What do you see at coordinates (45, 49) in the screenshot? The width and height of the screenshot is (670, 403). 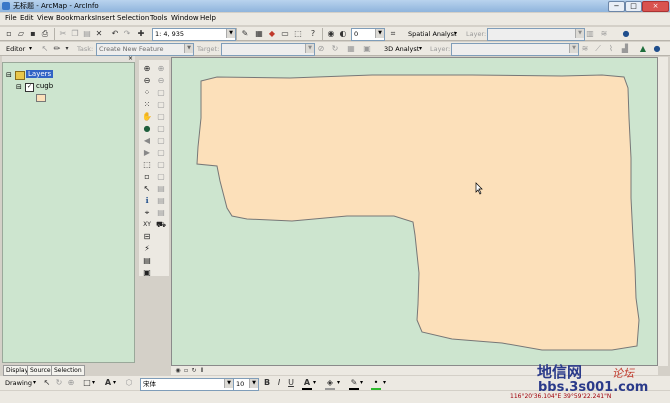 I see `edit-tool-icon: ↖` at bounding box center [45, 49].